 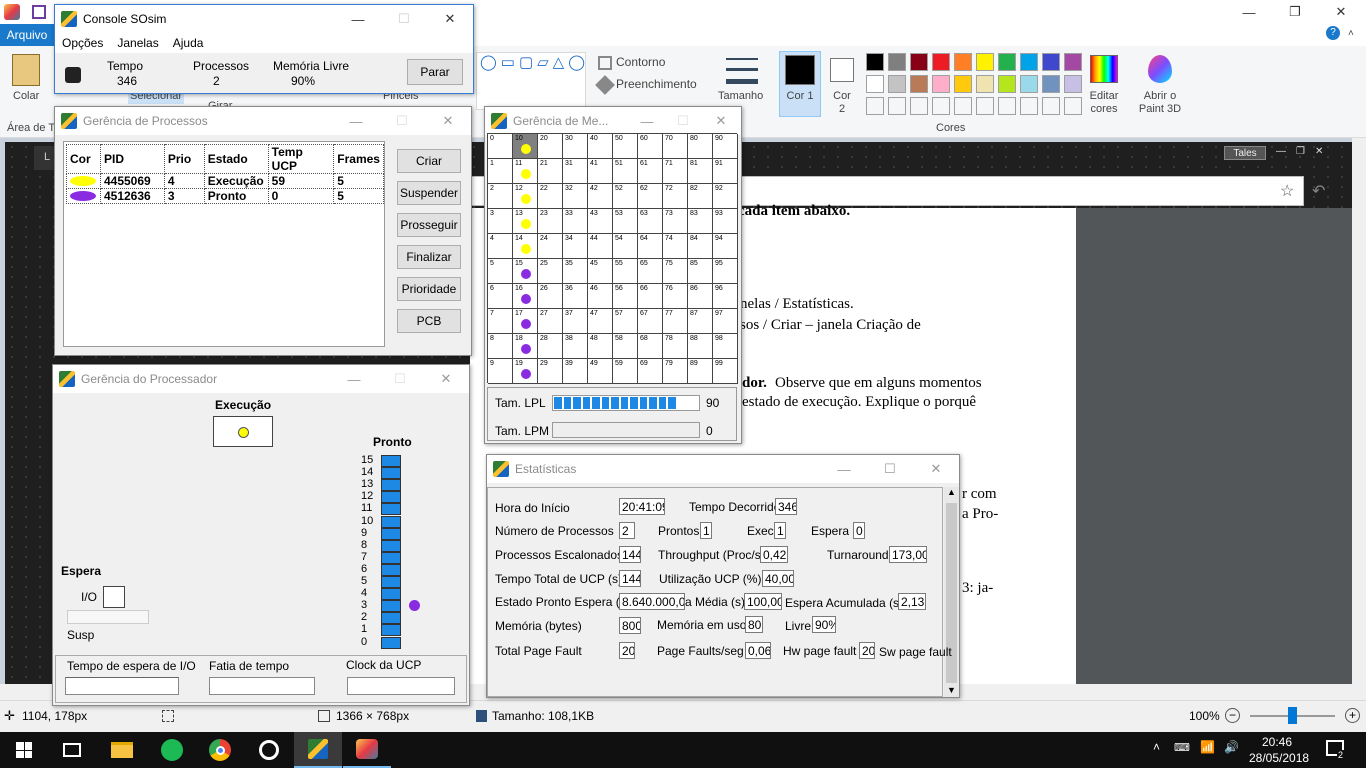 I want to click on file-explorer-button, so click(x=122, y=750).